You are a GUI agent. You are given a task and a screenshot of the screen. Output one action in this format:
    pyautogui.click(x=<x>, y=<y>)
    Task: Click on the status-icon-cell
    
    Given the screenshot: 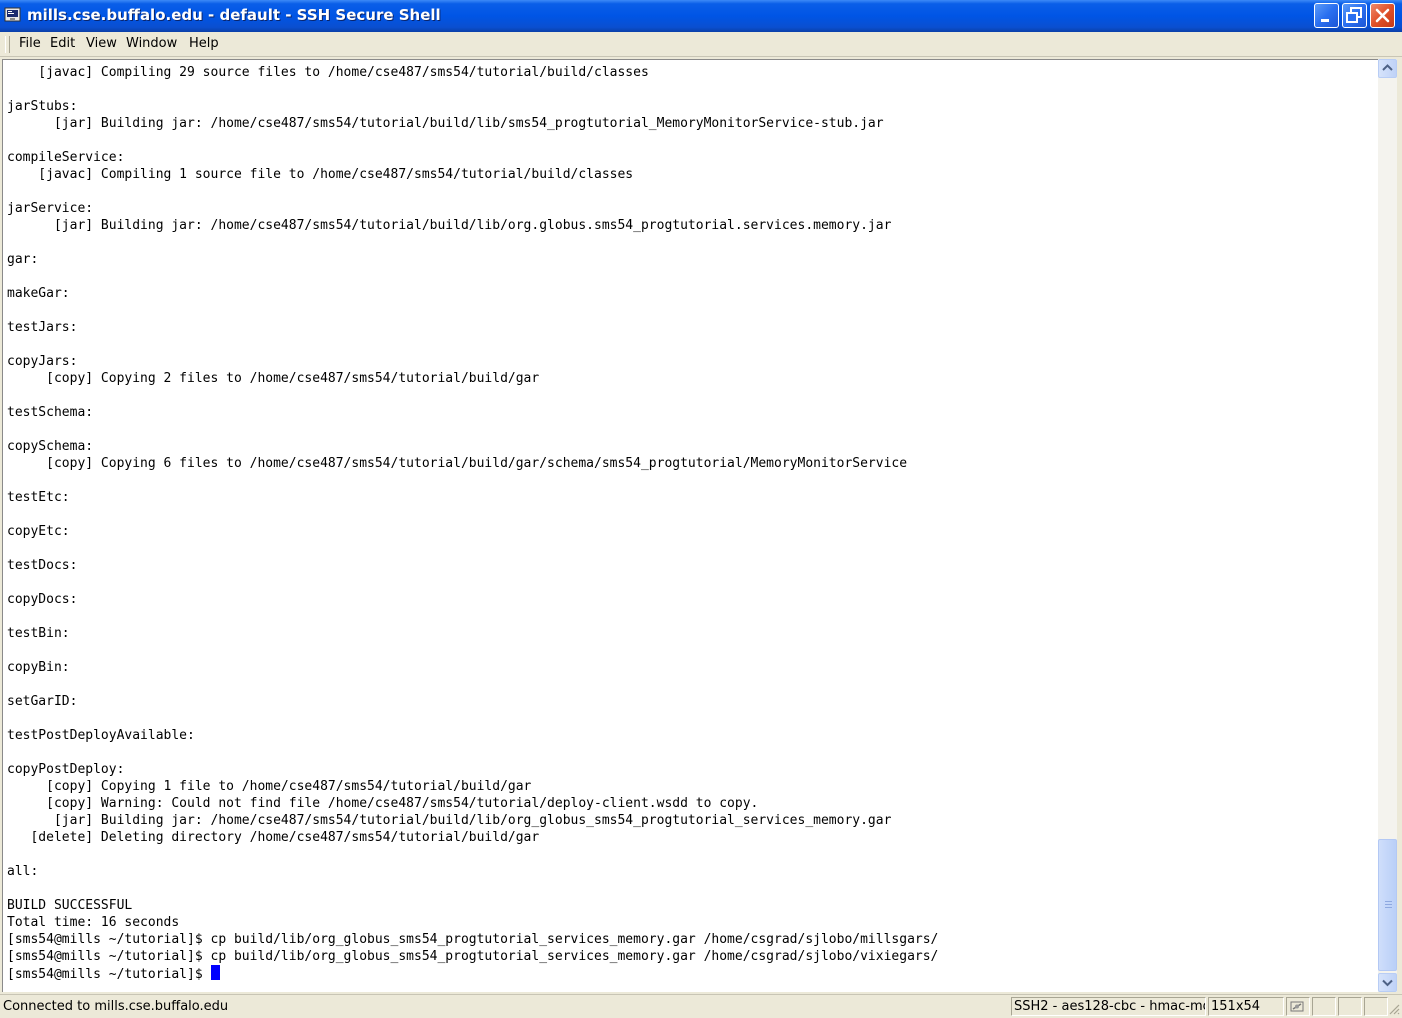 What is the action you would take?
    pyautogui.click(x=1298, y=1006)
    